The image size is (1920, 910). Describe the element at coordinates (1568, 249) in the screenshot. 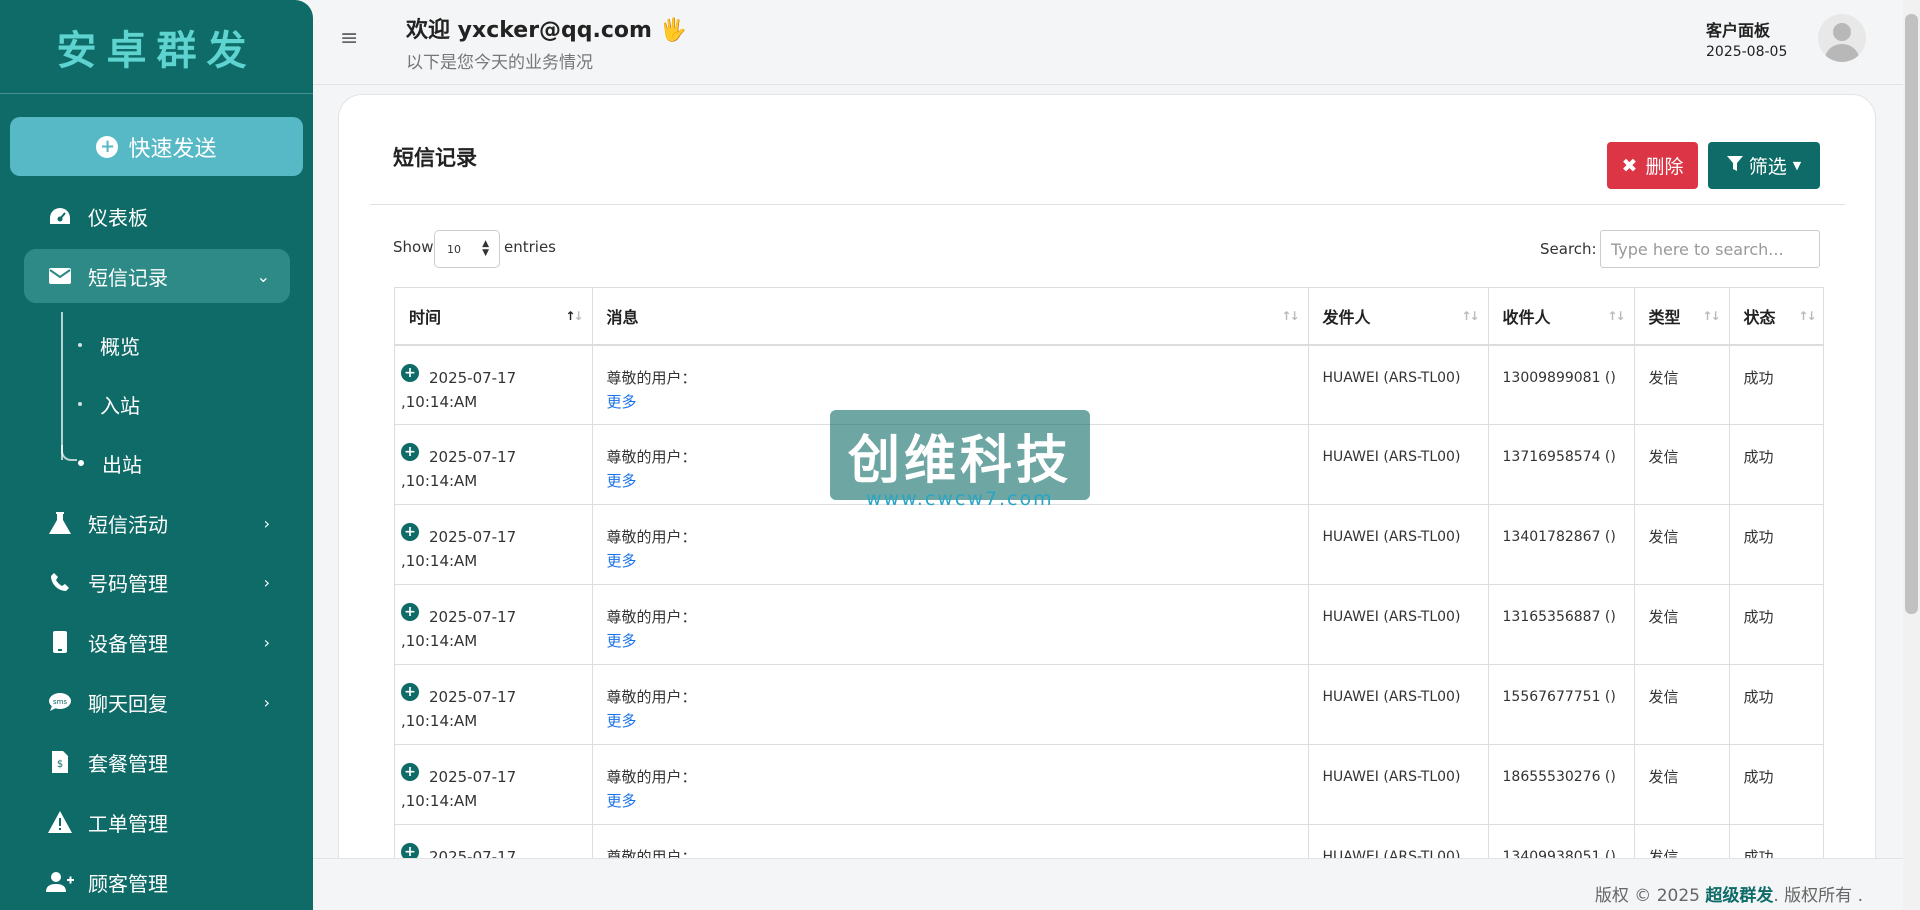

I see `search-label: Search:` at that location.